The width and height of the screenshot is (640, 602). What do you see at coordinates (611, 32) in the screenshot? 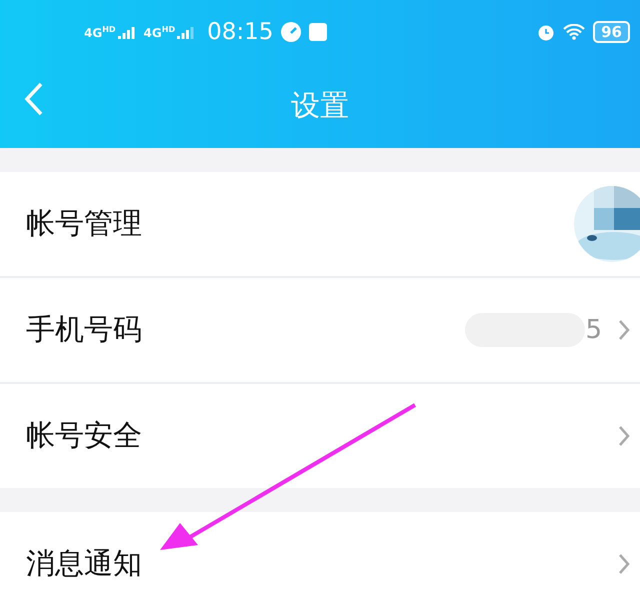
I see `battery-level: 96` at bounding box center [611, 32].